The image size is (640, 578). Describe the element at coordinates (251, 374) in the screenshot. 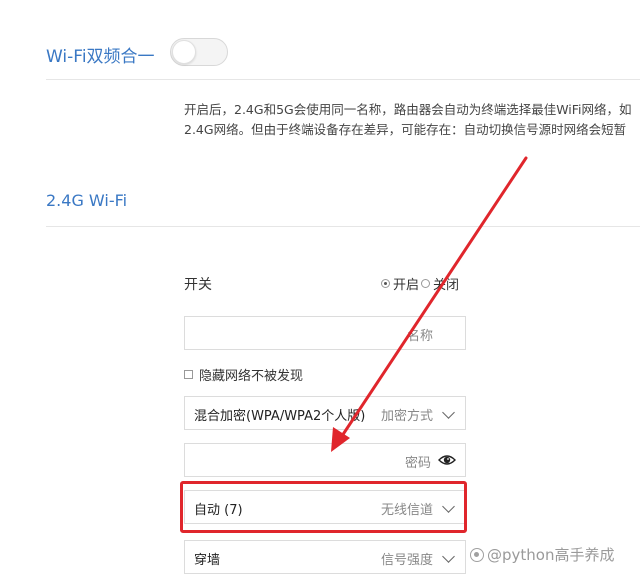

I see `hide-network-label: 隐藏网络不被发现` at that location.